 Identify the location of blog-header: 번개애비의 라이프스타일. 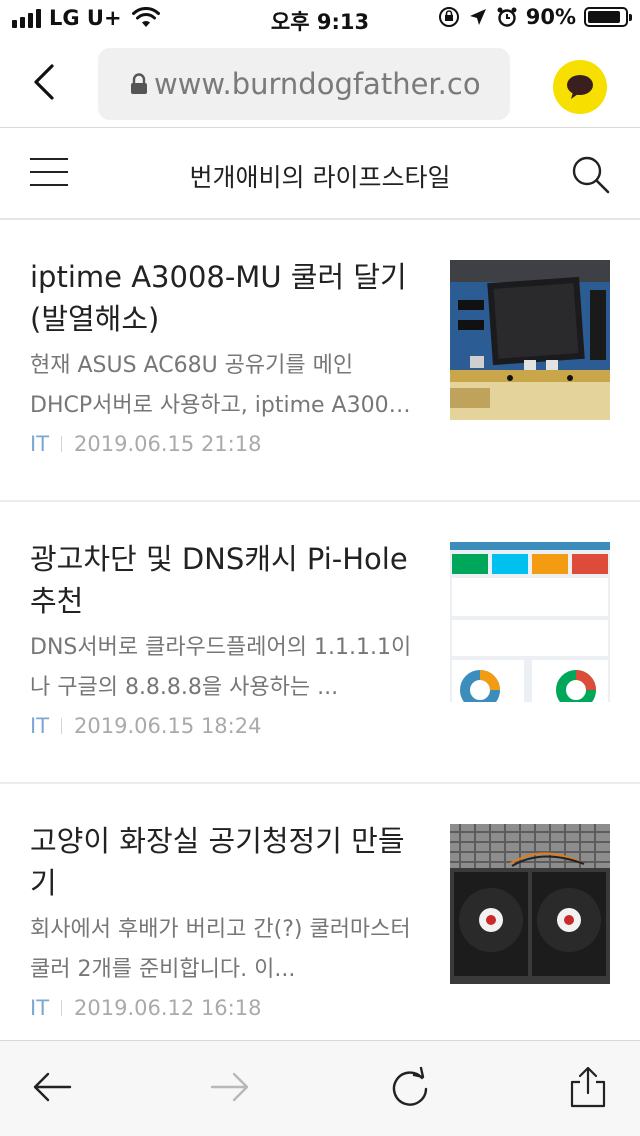
(320, 174).